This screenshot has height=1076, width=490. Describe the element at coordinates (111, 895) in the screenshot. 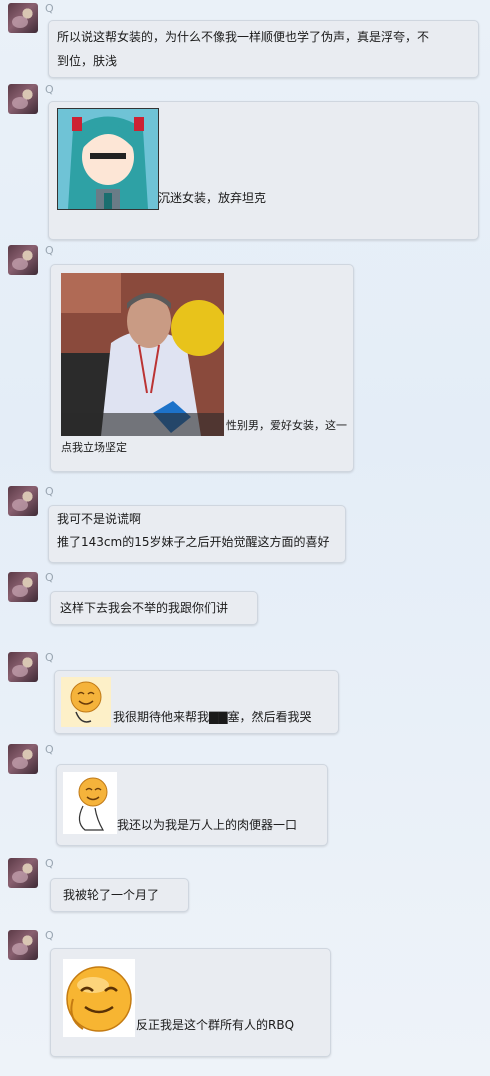

I see `message-text: 我被轮了一个月了` at that location.